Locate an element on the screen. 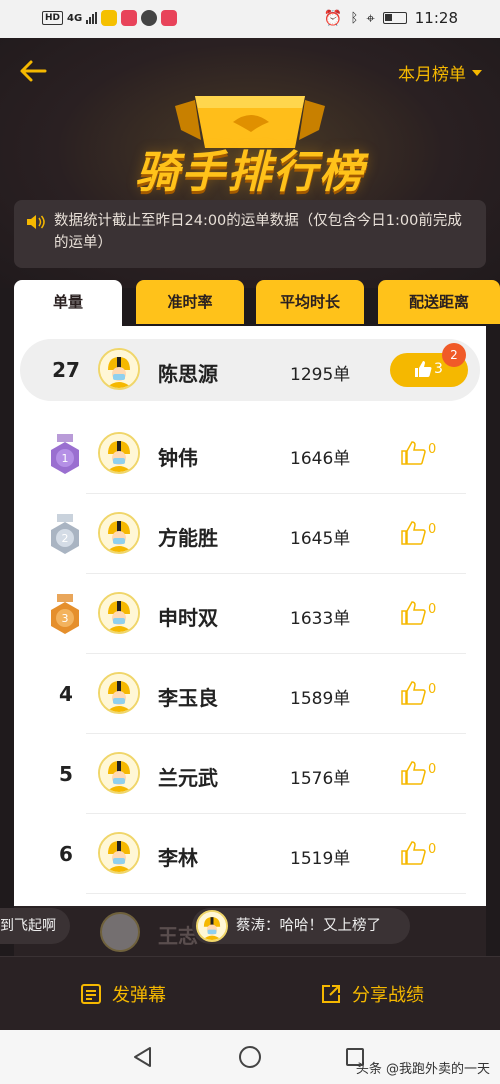  rank-number: 27 is located at coordinates (66, 370).